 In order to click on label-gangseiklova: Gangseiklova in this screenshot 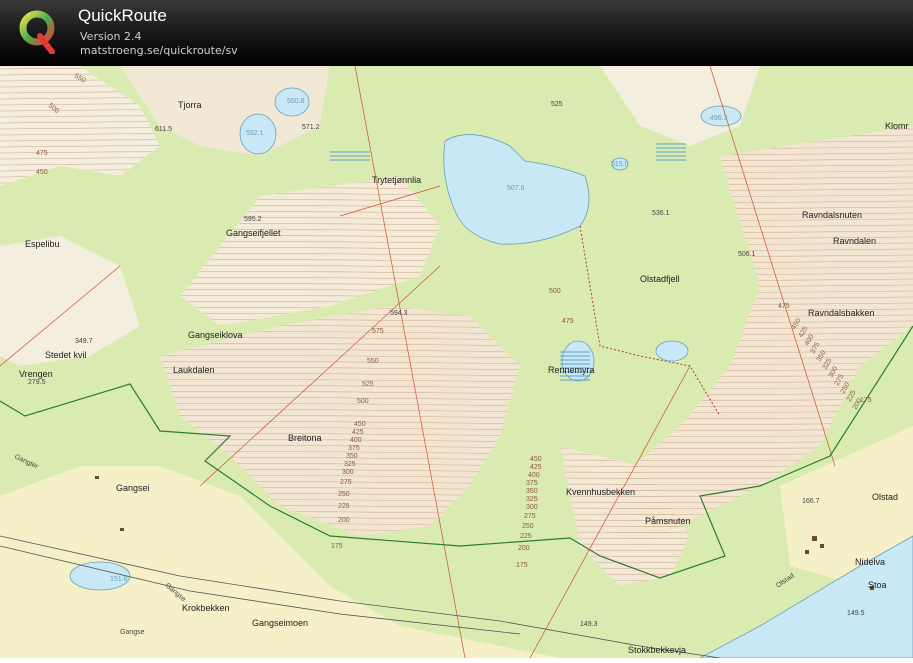, I will do `click(215, 335)`.